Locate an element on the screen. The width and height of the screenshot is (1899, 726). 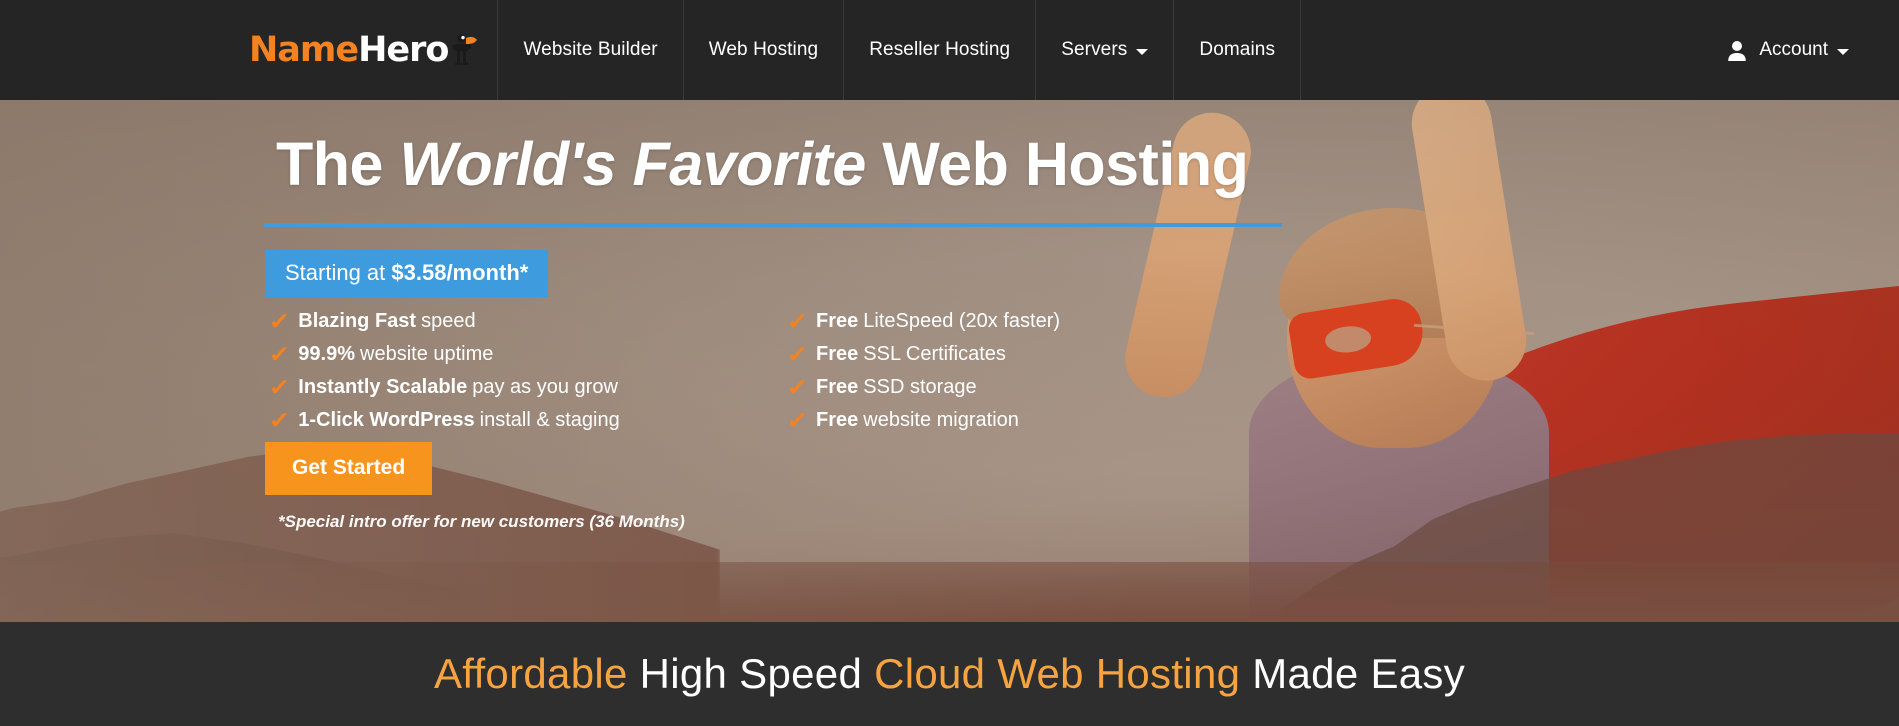
feature-item: ✓ Free website migration is located at coordinates (923, 420).